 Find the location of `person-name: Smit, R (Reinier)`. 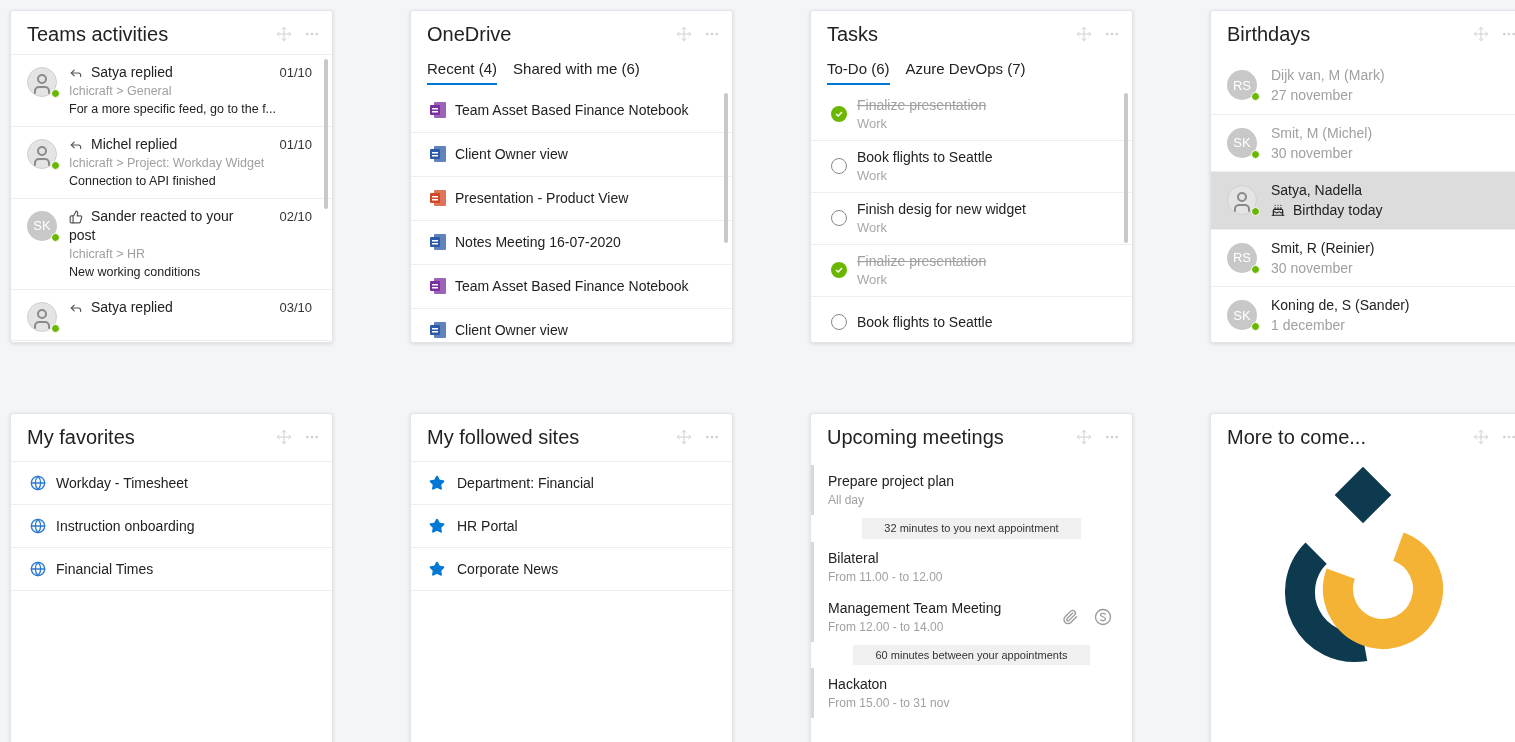

person-name: Smit, R (Reinier) is located at coordinates (1323, 248).